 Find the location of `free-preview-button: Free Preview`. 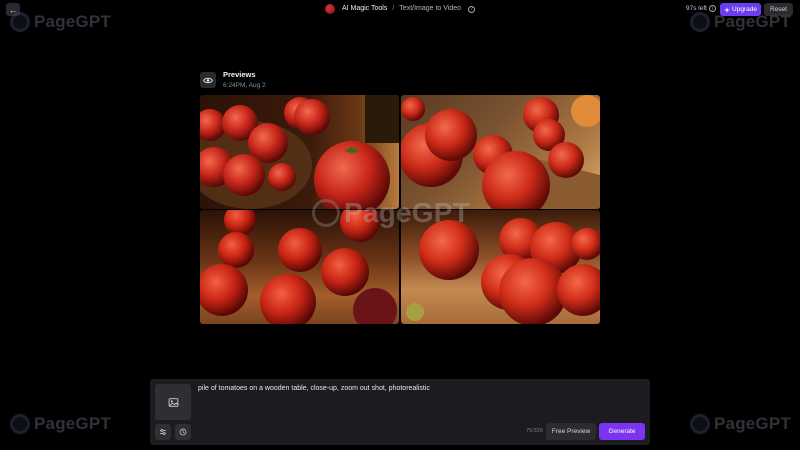

free-preview-button: Free Preview is located at coordinates (571, 431).